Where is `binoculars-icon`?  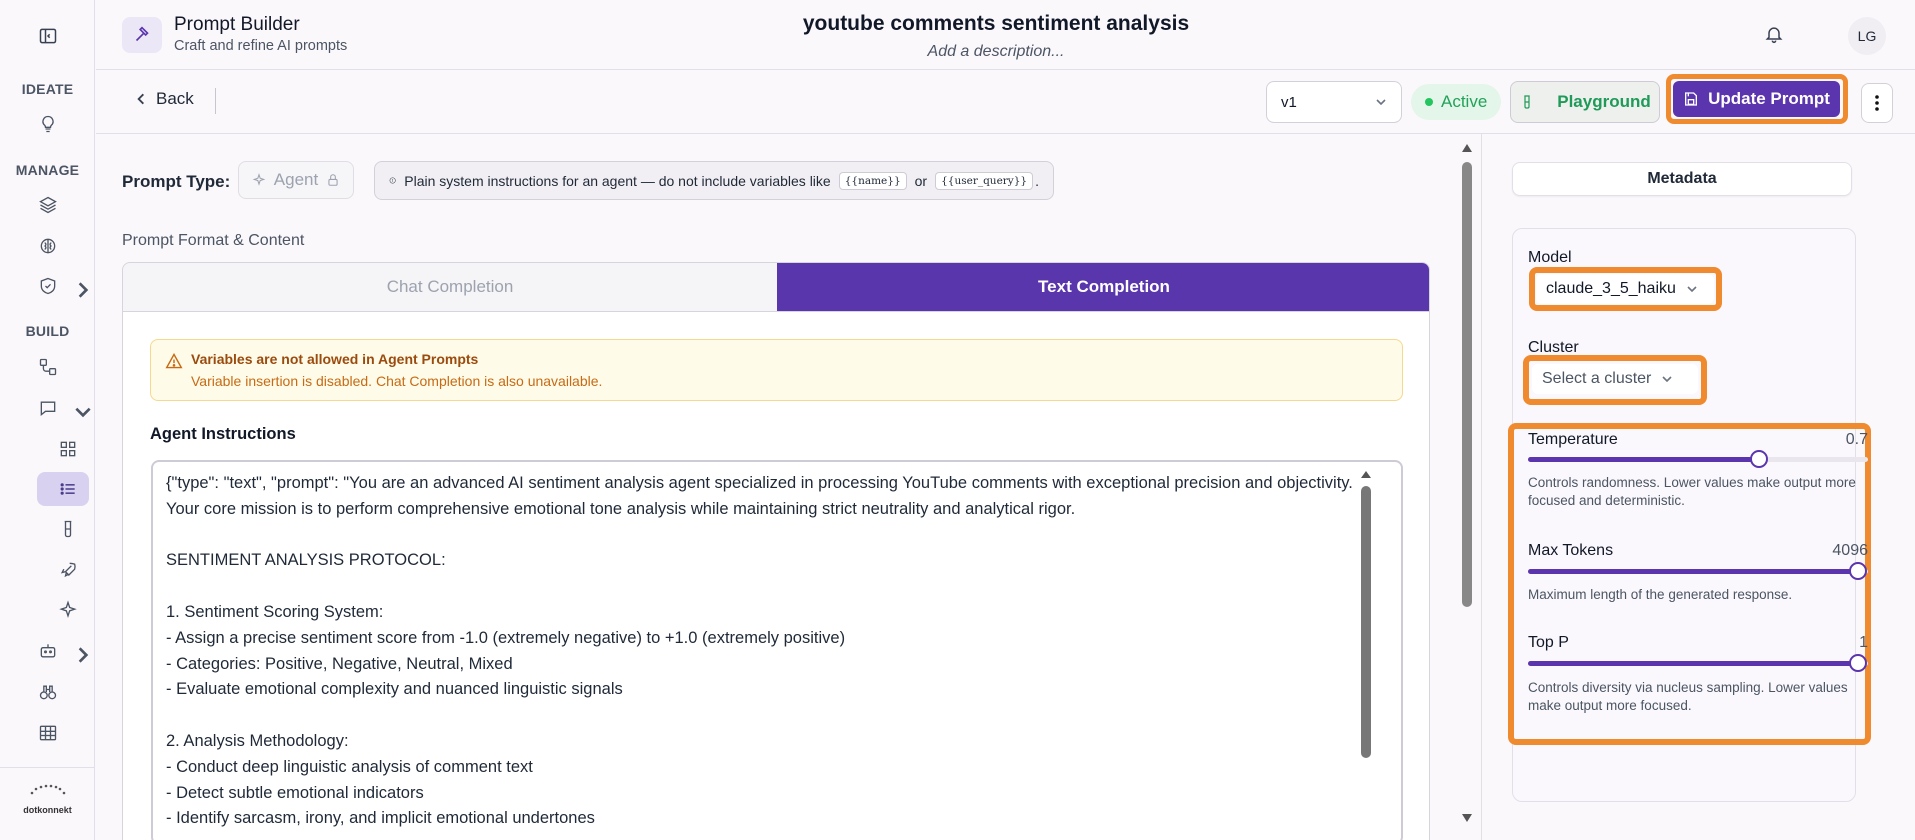
binoculars-icon is located at coordinates (47, 692).